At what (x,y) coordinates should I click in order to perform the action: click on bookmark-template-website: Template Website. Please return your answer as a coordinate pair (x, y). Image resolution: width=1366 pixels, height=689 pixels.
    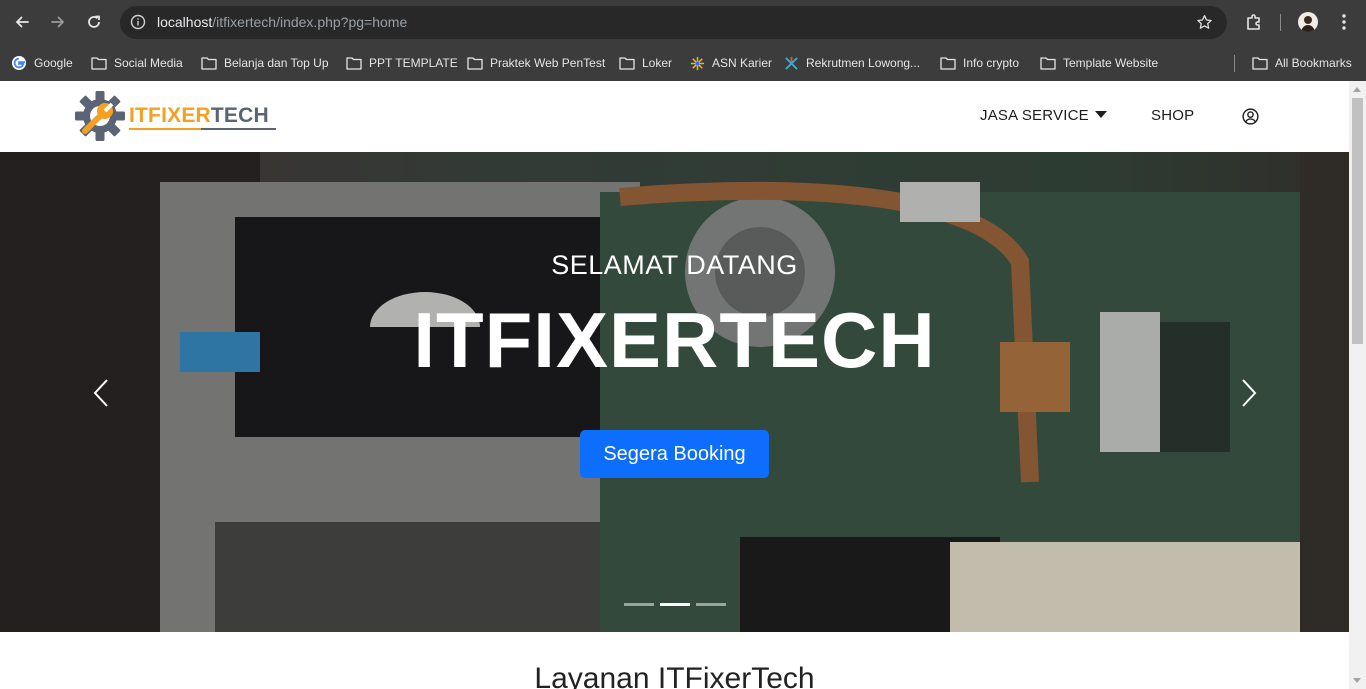
    Looking at the image, I should click on (1099, 63).